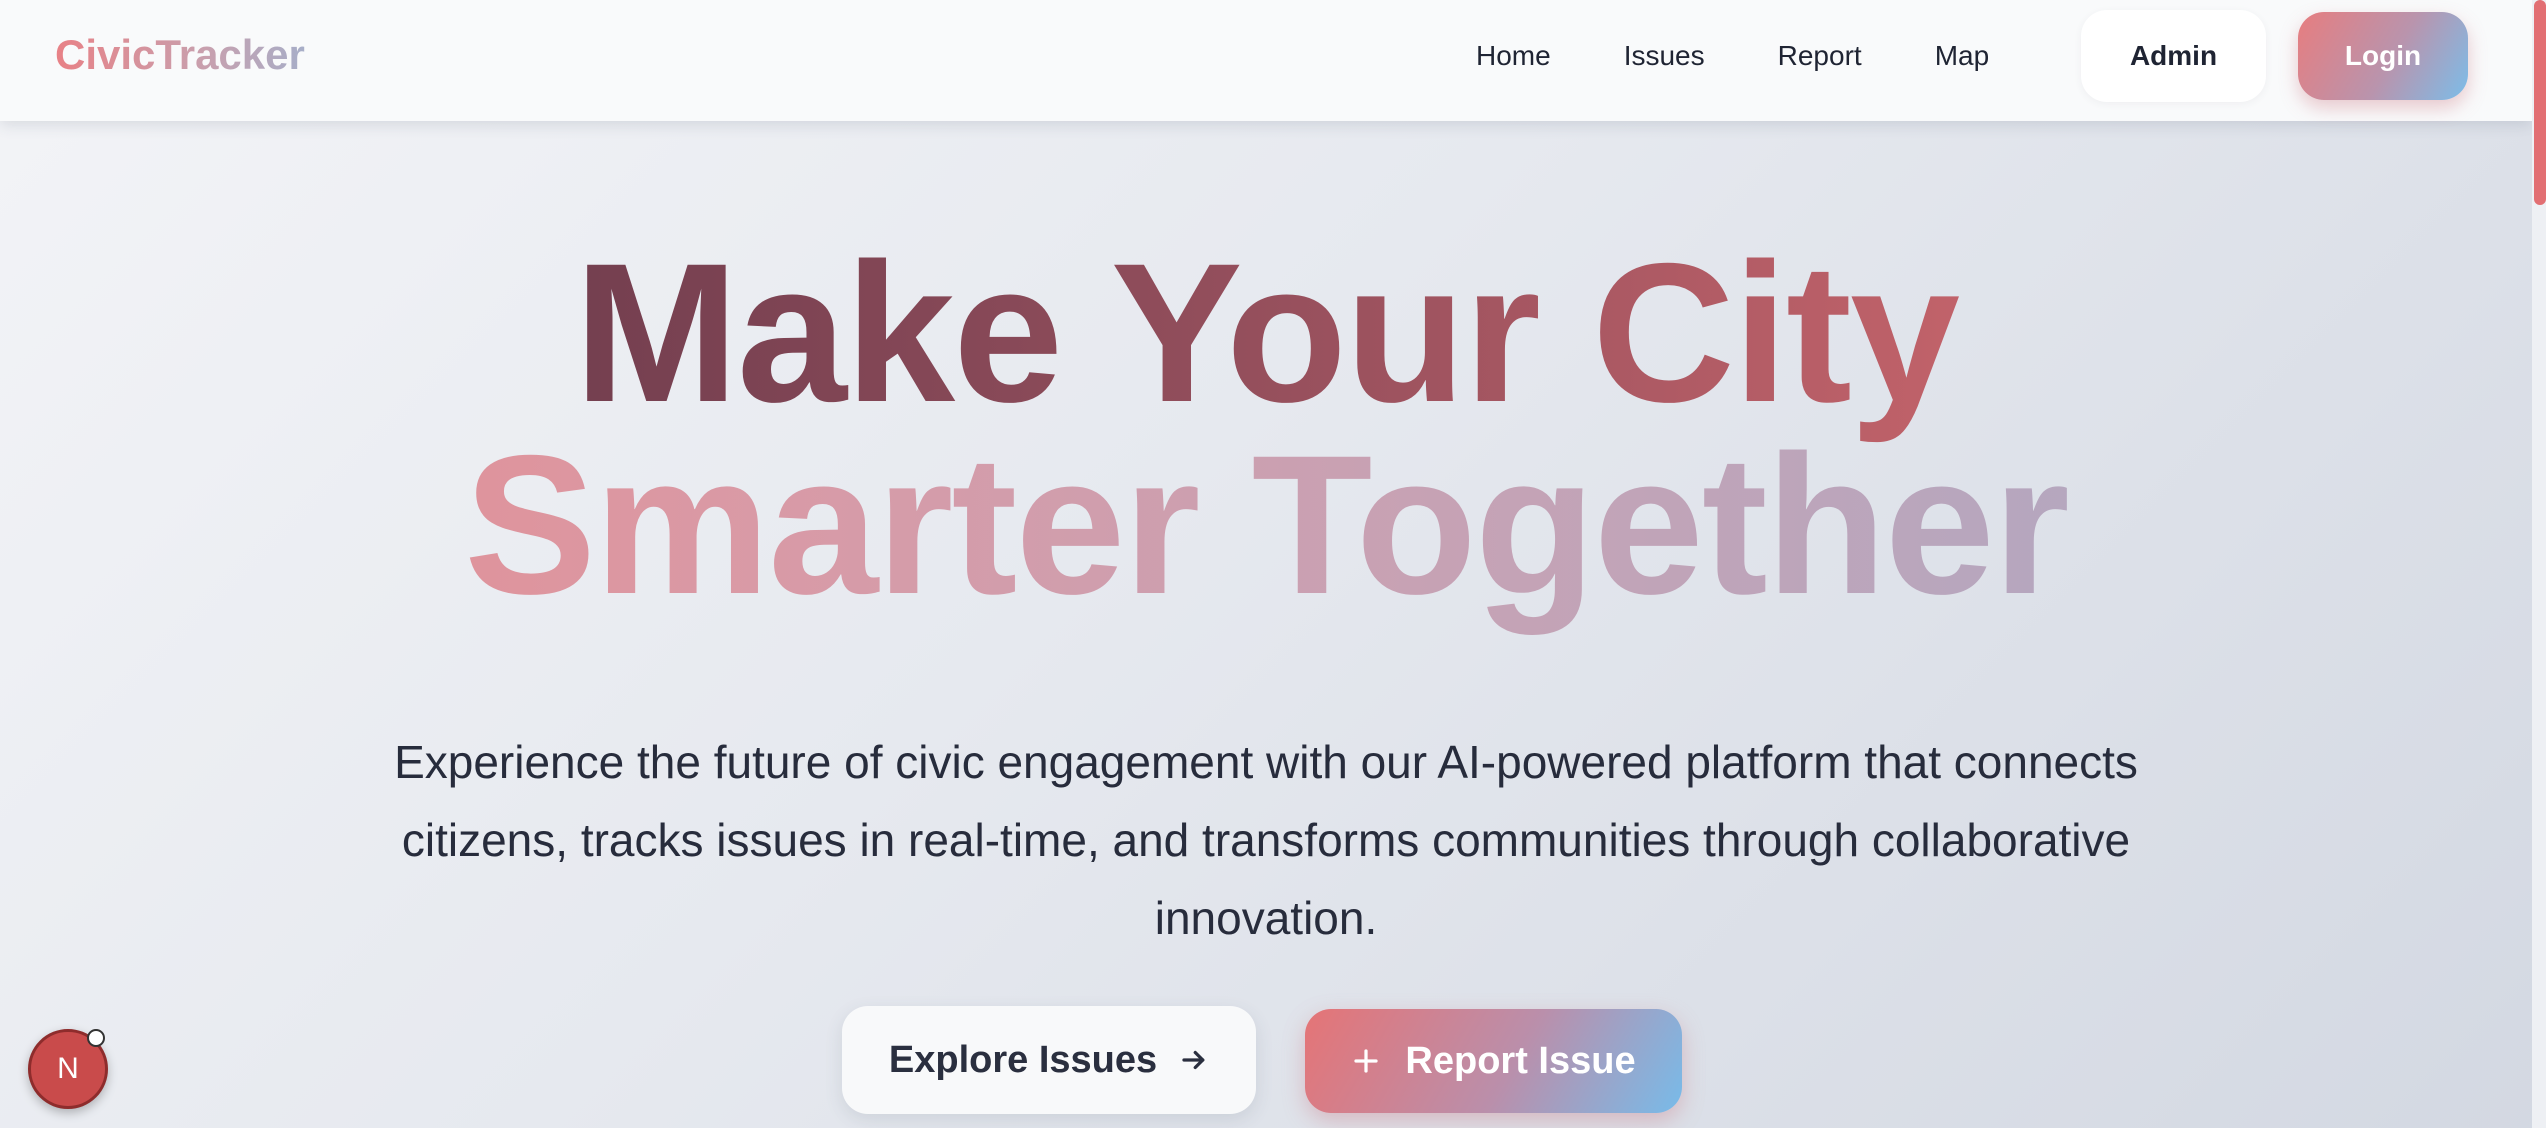 The width and height of the screenshot is (2546, 1128). I want to click on page-scrollbar, so click(2539, 564).